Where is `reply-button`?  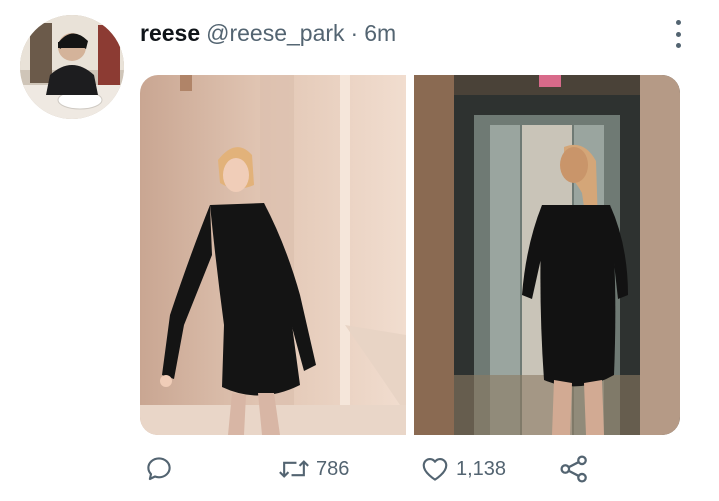 reply-button is located at coordinates (162, 469).